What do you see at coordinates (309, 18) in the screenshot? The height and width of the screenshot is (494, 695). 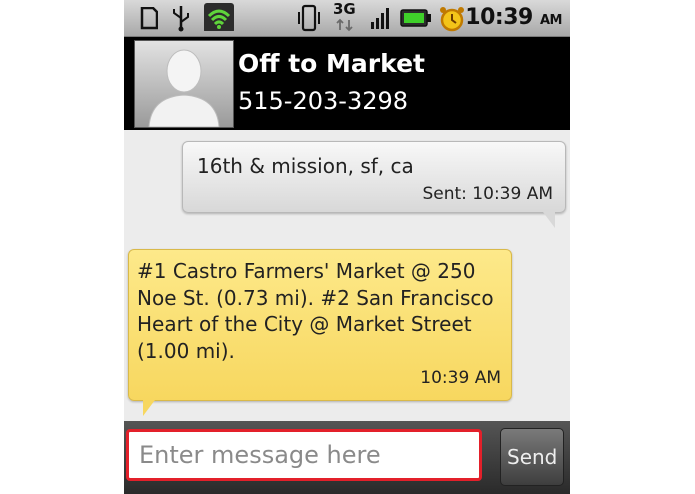 I see `vibrate-icon` at bounding box center [309, 18].